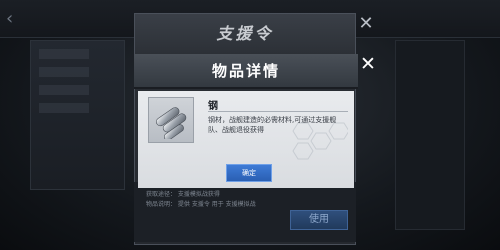  I want to click on source-info: 获取途径： 支援模拟战获得, so click(183, 194).